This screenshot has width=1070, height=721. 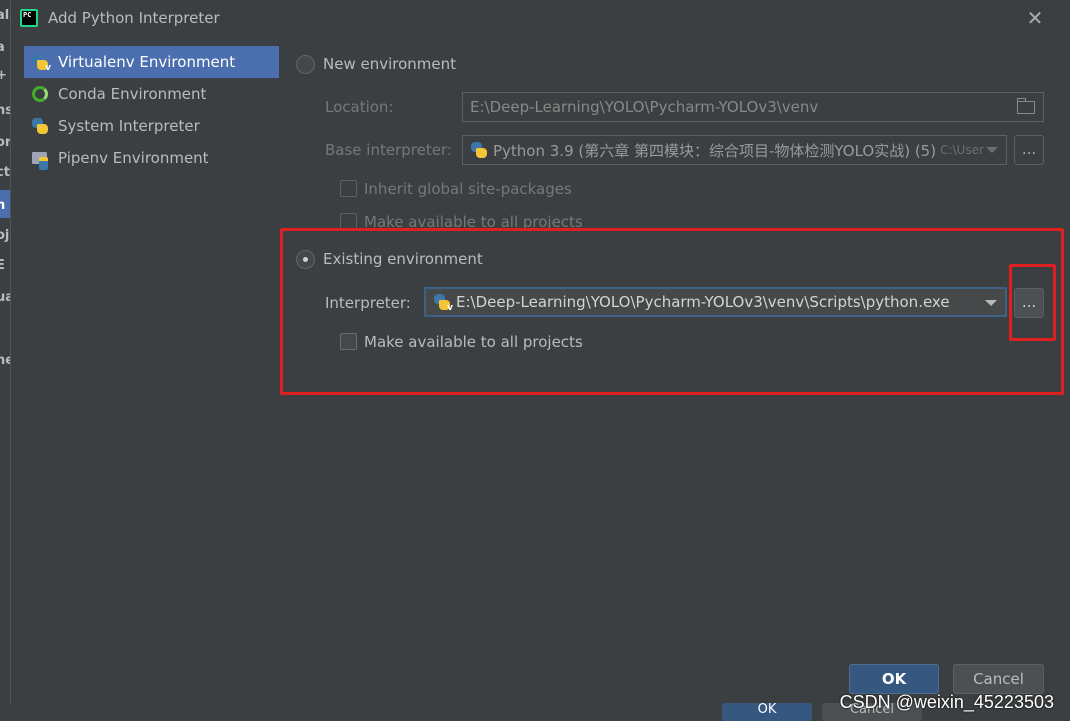 What do you see at coordinates (443, 303) in the screenshot?
I see `python-icon: v` at bounding box center [443, 303].